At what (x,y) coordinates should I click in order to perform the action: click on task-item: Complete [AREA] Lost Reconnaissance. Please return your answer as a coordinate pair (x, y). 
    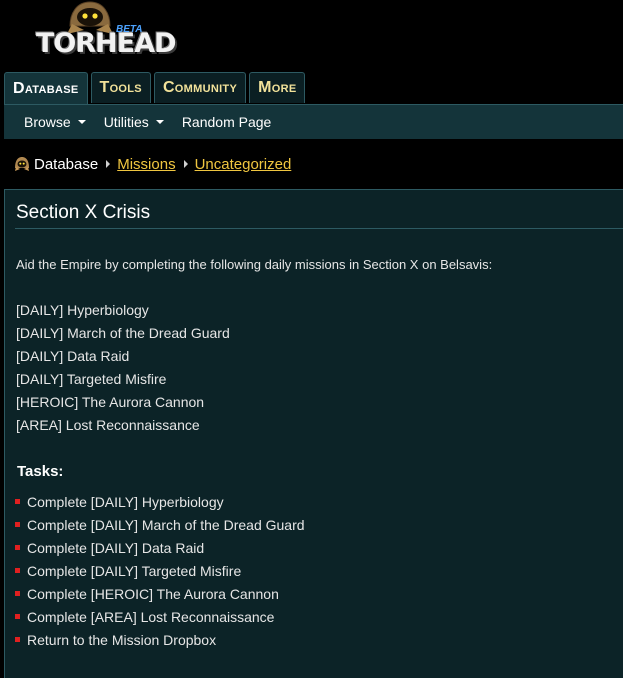
    Looking at the image, I should click on (160, 616).